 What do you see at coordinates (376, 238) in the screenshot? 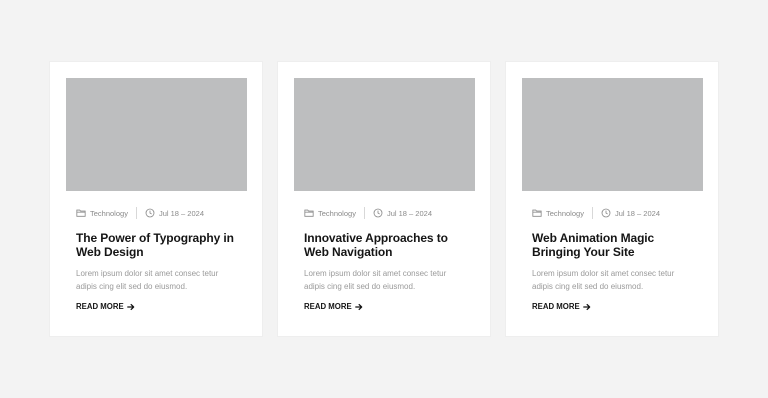
I see `card-title-line: Innovative Approaches to` at bounding box center [376, 238].